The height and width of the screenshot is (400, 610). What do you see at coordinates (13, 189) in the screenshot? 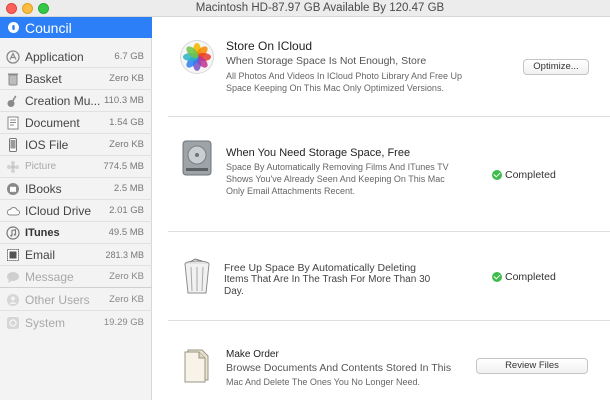
I see `book-icon` at bounding box center [13, 189].